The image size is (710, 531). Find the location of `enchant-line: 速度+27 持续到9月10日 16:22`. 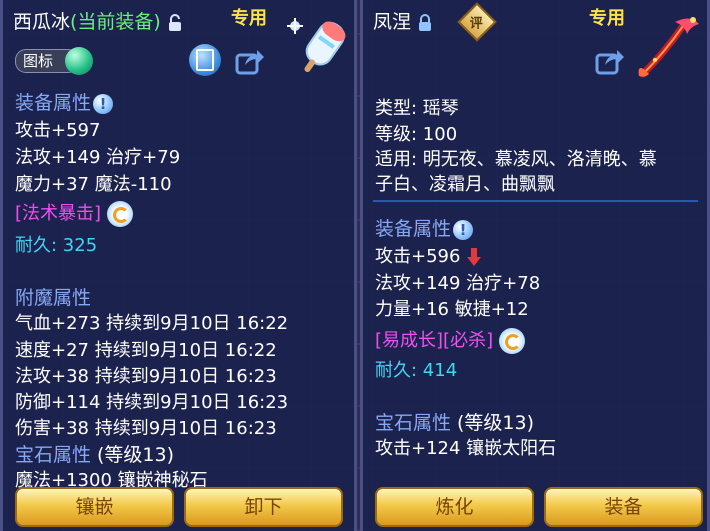

enchant-line: 速度+27 持续到9月10日 16:22 is located at coordinates (146, 350).